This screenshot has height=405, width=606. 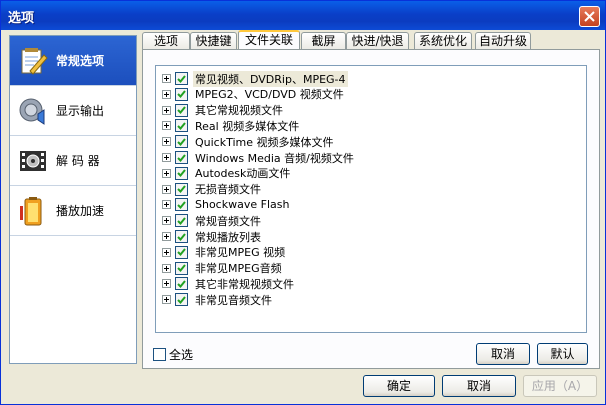 What do you see at coordinates (562, 354) in the screenshot?
I see `default-button: 默认` at bounding box center [562, 354].